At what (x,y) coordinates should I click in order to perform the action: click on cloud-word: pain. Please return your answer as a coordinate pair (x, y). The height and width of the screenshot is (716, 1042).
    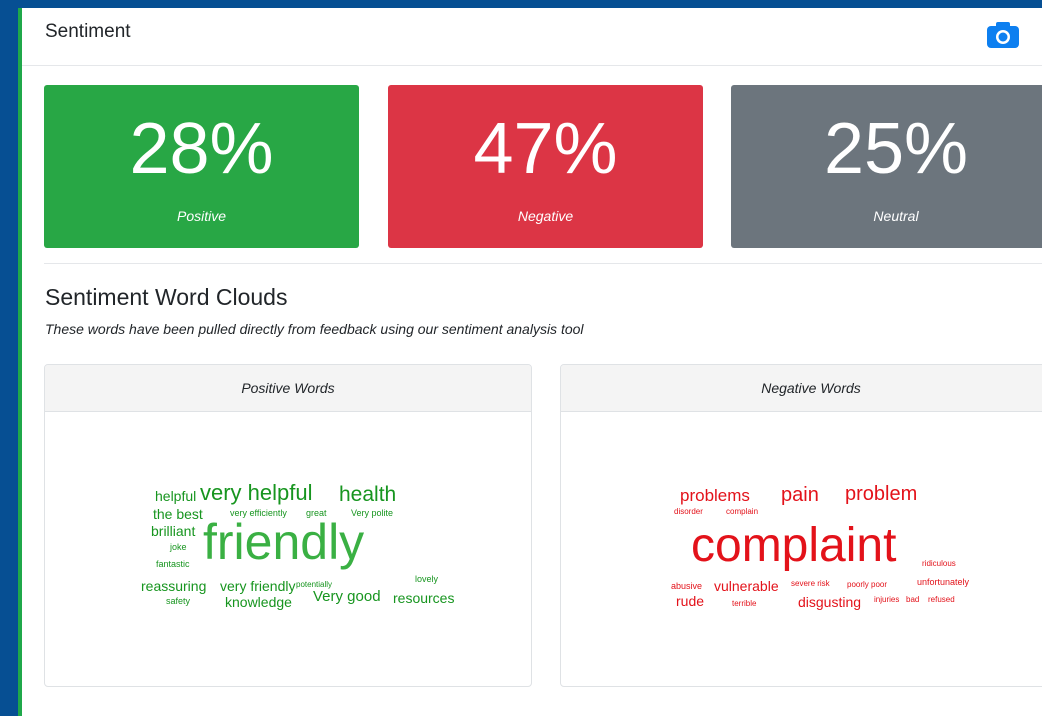
    Looking at the image, I should click on (800, 495).